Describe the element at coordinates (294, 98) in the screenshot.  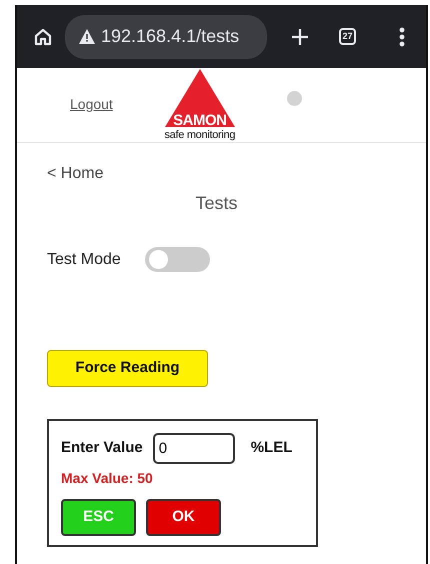
I see `status-dot` at that location.